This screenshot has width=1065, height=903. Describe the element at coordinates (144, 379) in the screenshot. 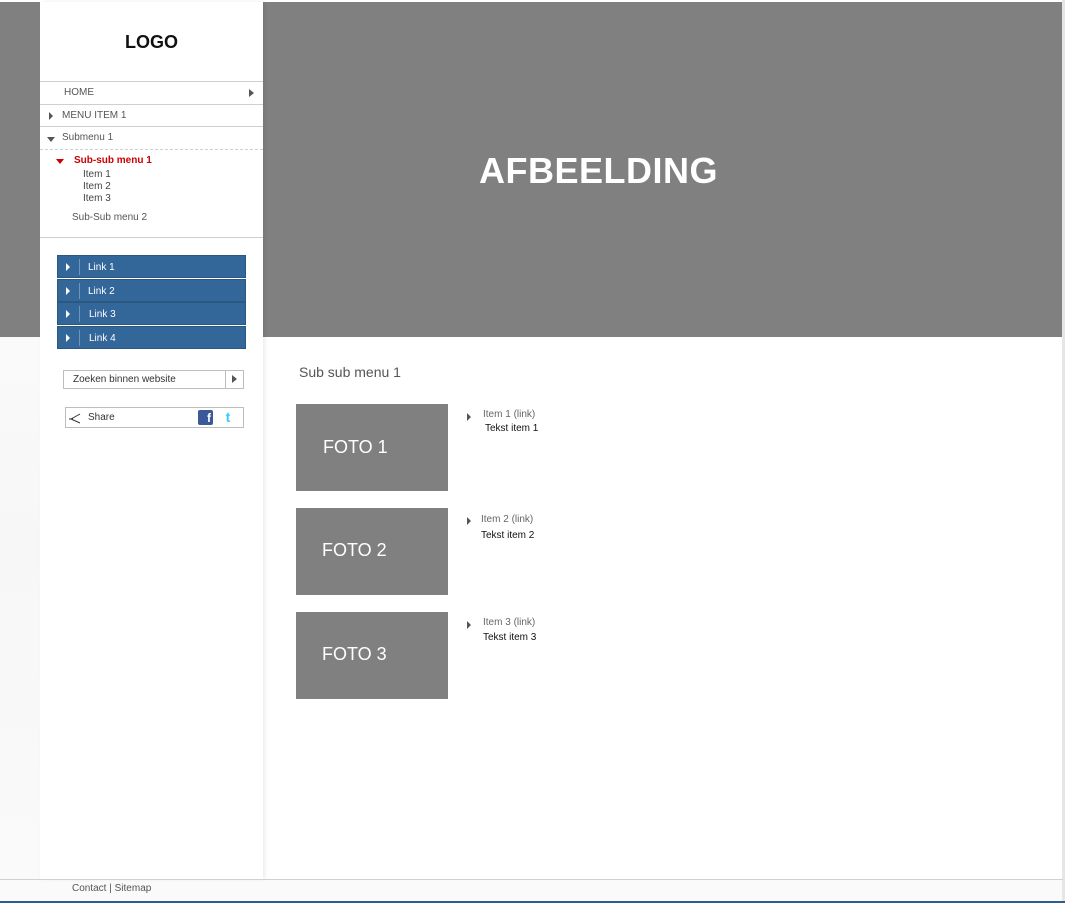

I see `search-input` at that location.